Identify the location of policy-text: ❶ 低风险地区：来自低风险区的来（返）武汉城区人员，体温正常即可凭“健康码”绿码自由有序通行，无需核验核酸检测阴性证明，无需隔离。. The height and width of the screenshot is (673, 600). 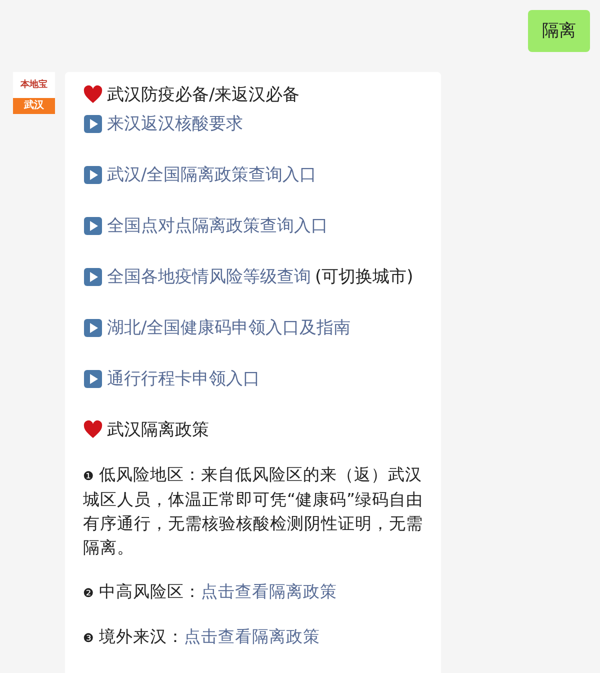
(253, 511).